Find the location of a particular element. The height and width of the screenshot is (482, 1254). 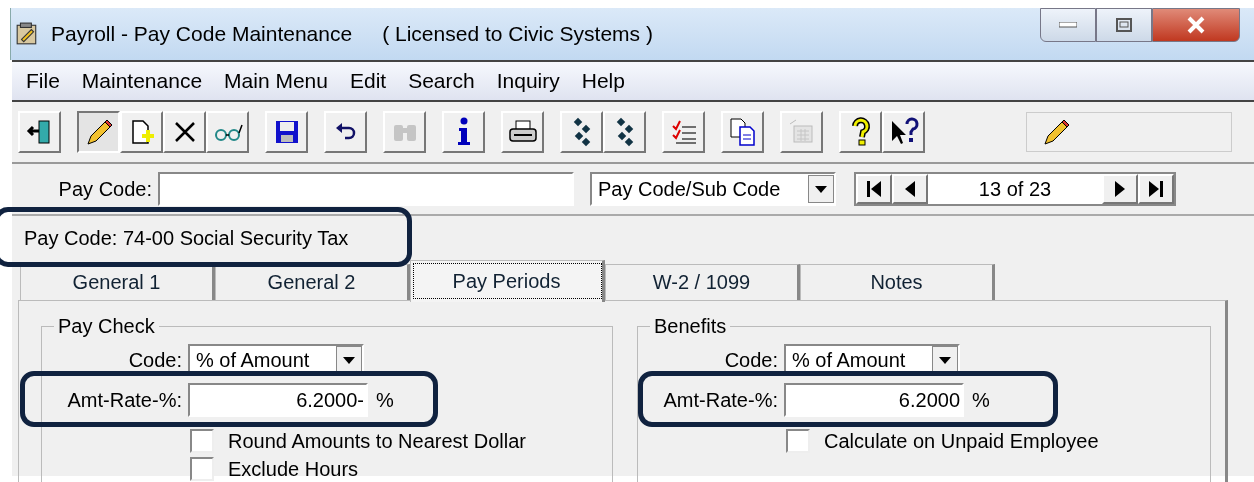

next-icon is located at coordinates (1120, 189).